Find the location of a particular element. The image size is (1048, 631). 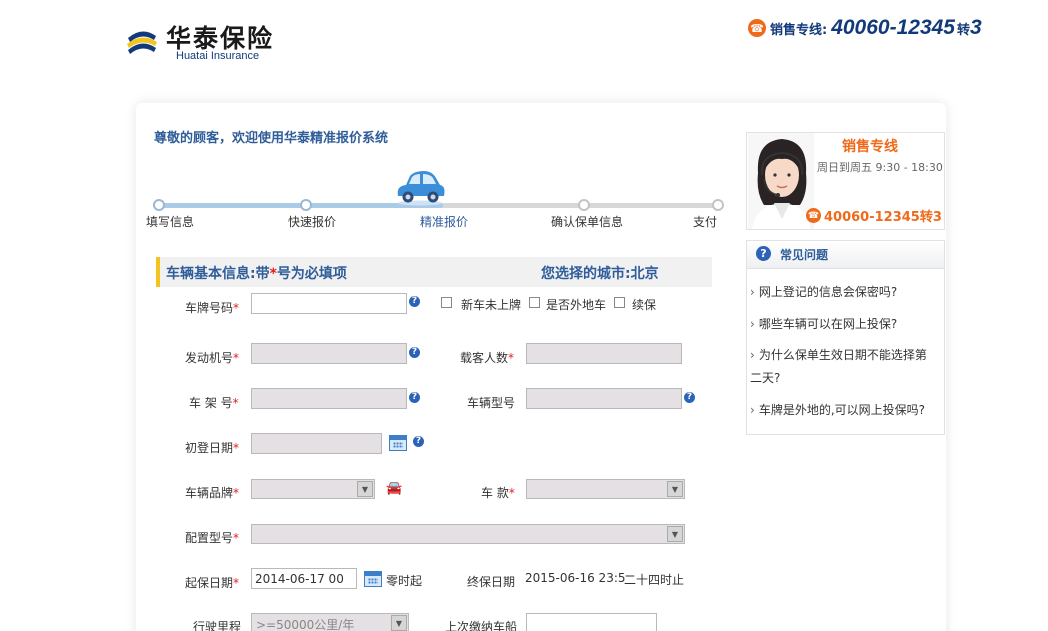

engine-number-input is located at coordinates (329, 353).